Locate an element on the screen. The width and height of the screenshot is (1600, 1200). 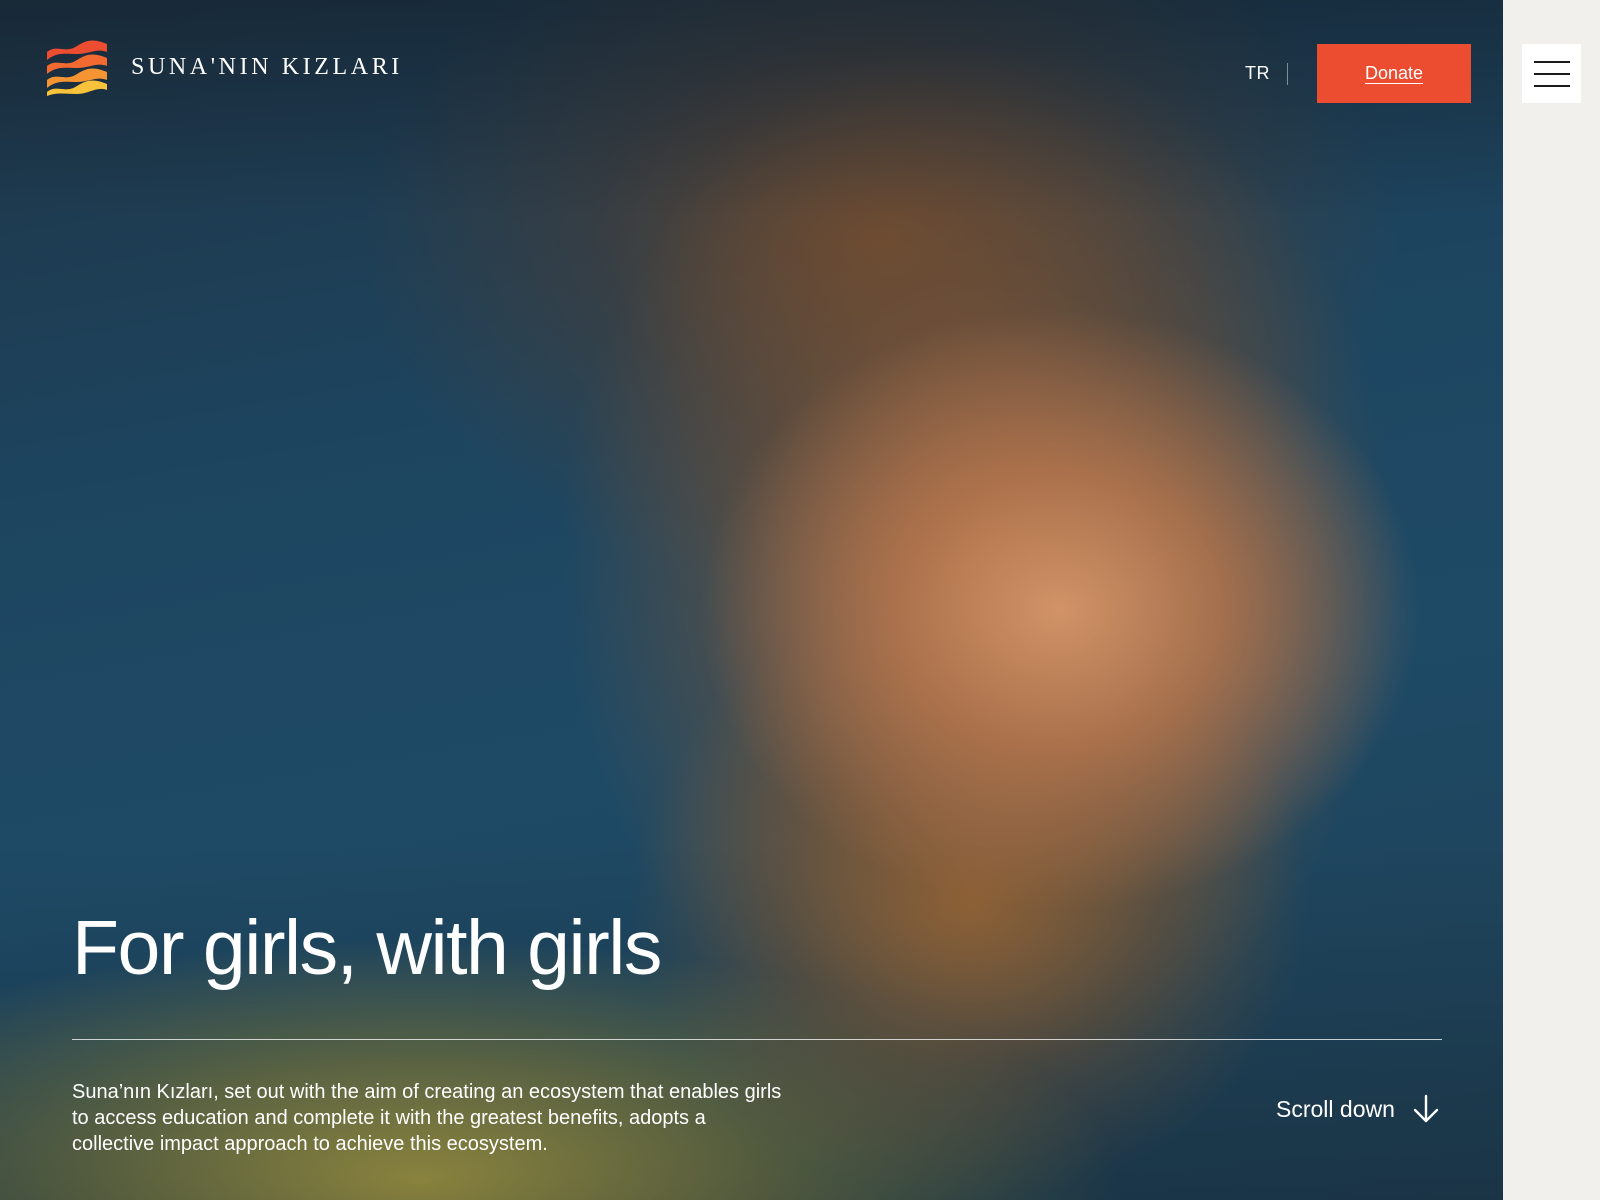
hero-headline: For girls, with girls is located at coordinates (367, 948).